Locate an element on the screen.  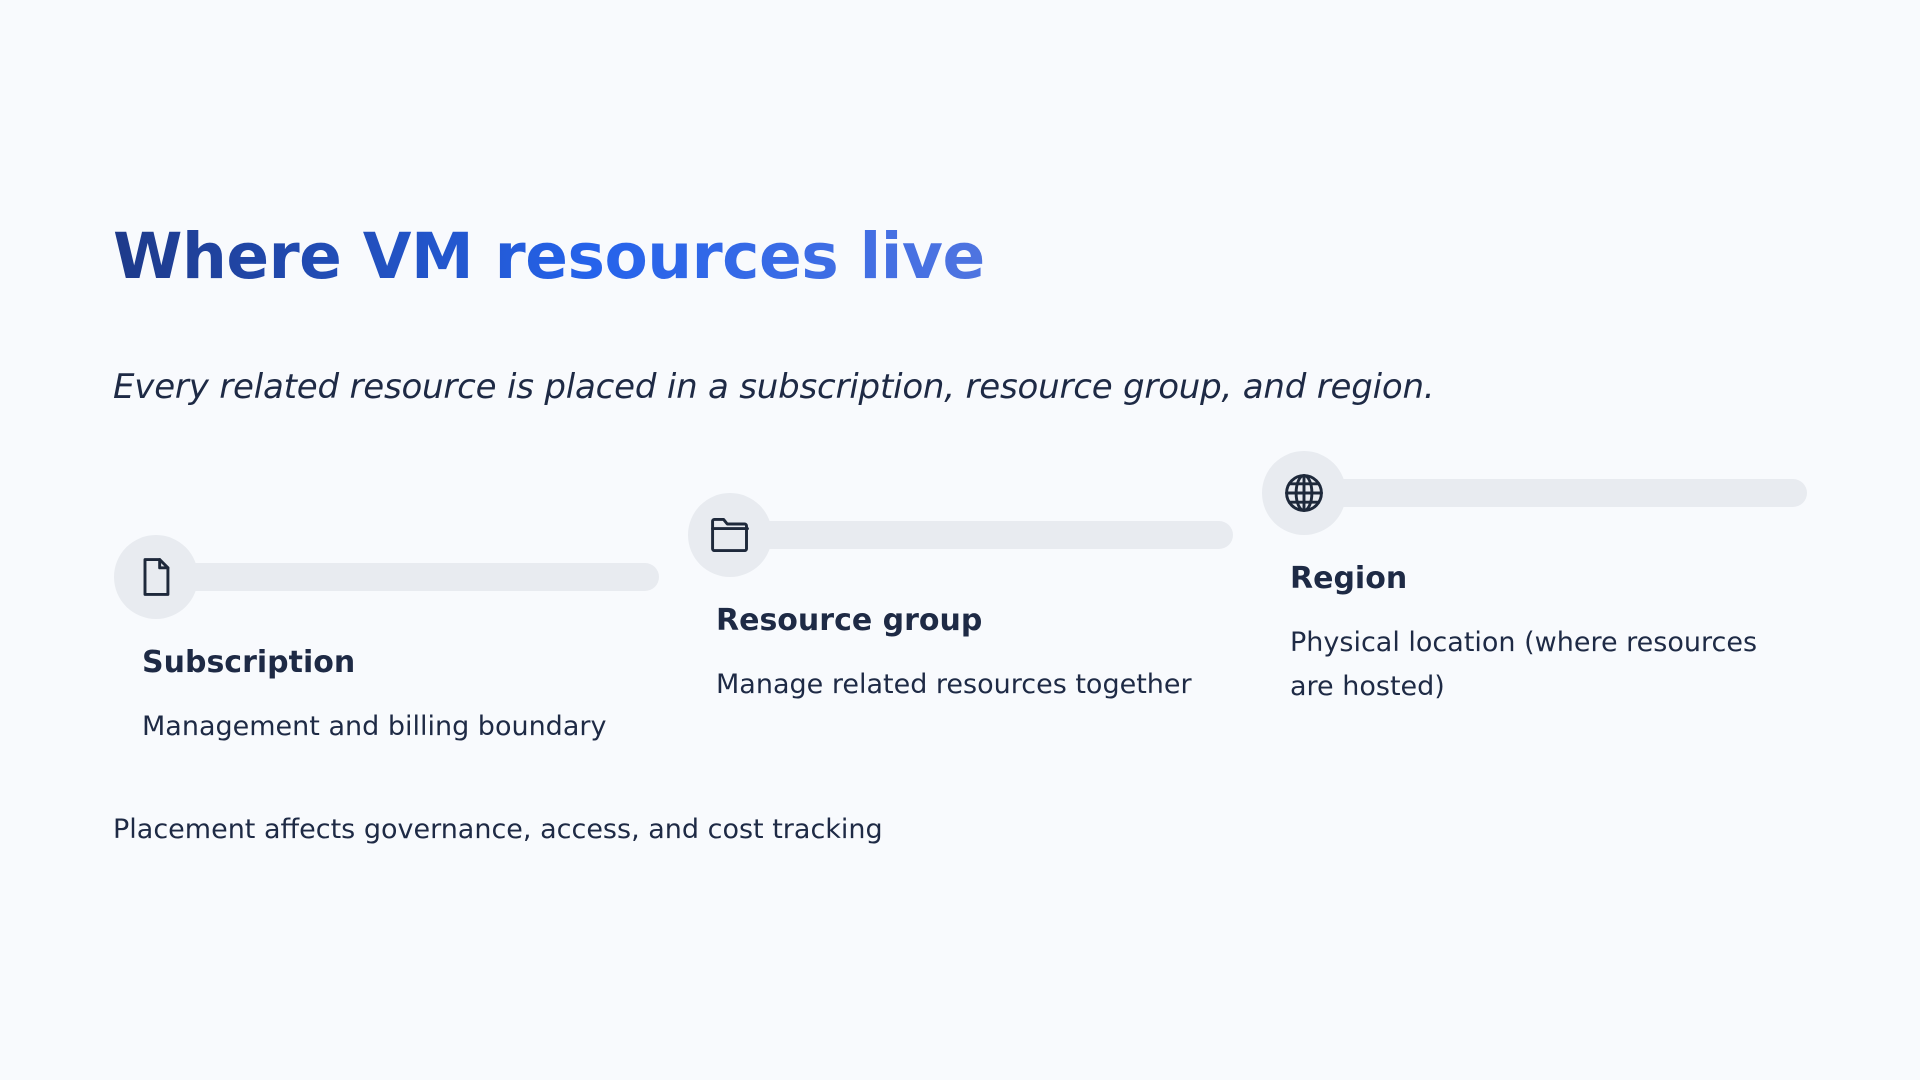
card-description: Manage related resources together is located at coordinates (954, 684).